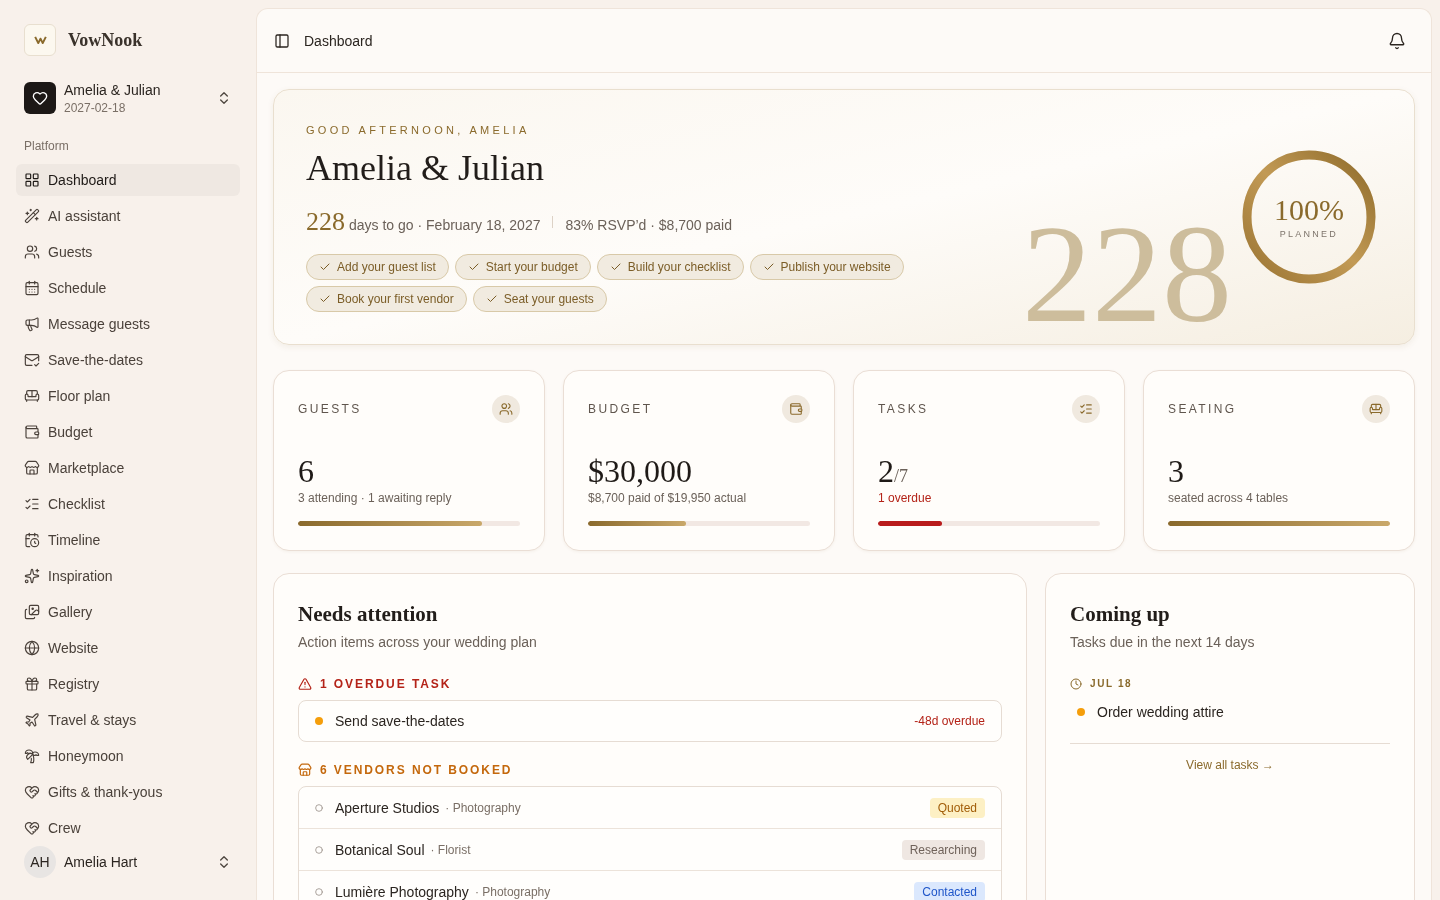  What do you see at coordinates (128, 684) in the screenshot?
I see `nav-item: Registry` at bounding box center [128, 684].